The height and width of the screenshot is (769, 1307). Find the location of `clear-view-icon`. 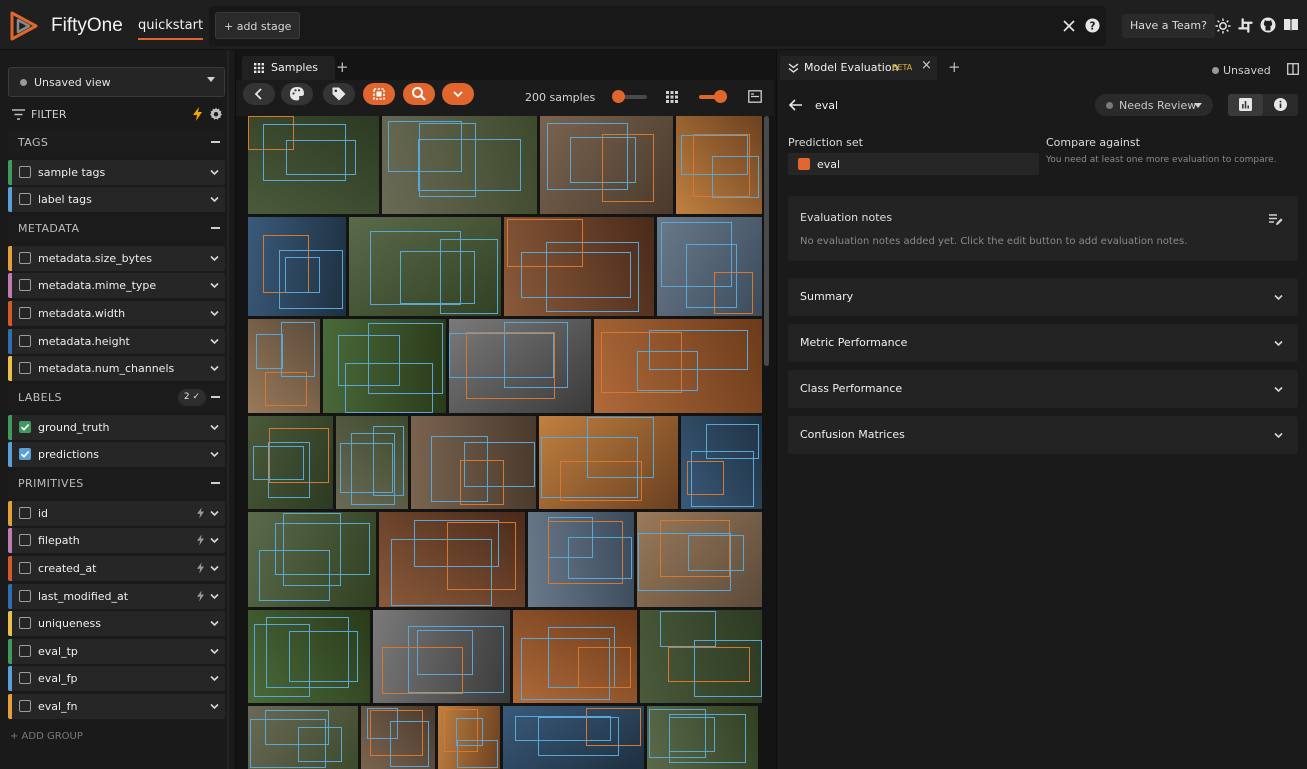

clear-view-icon is located at coordinates (1069, 26).